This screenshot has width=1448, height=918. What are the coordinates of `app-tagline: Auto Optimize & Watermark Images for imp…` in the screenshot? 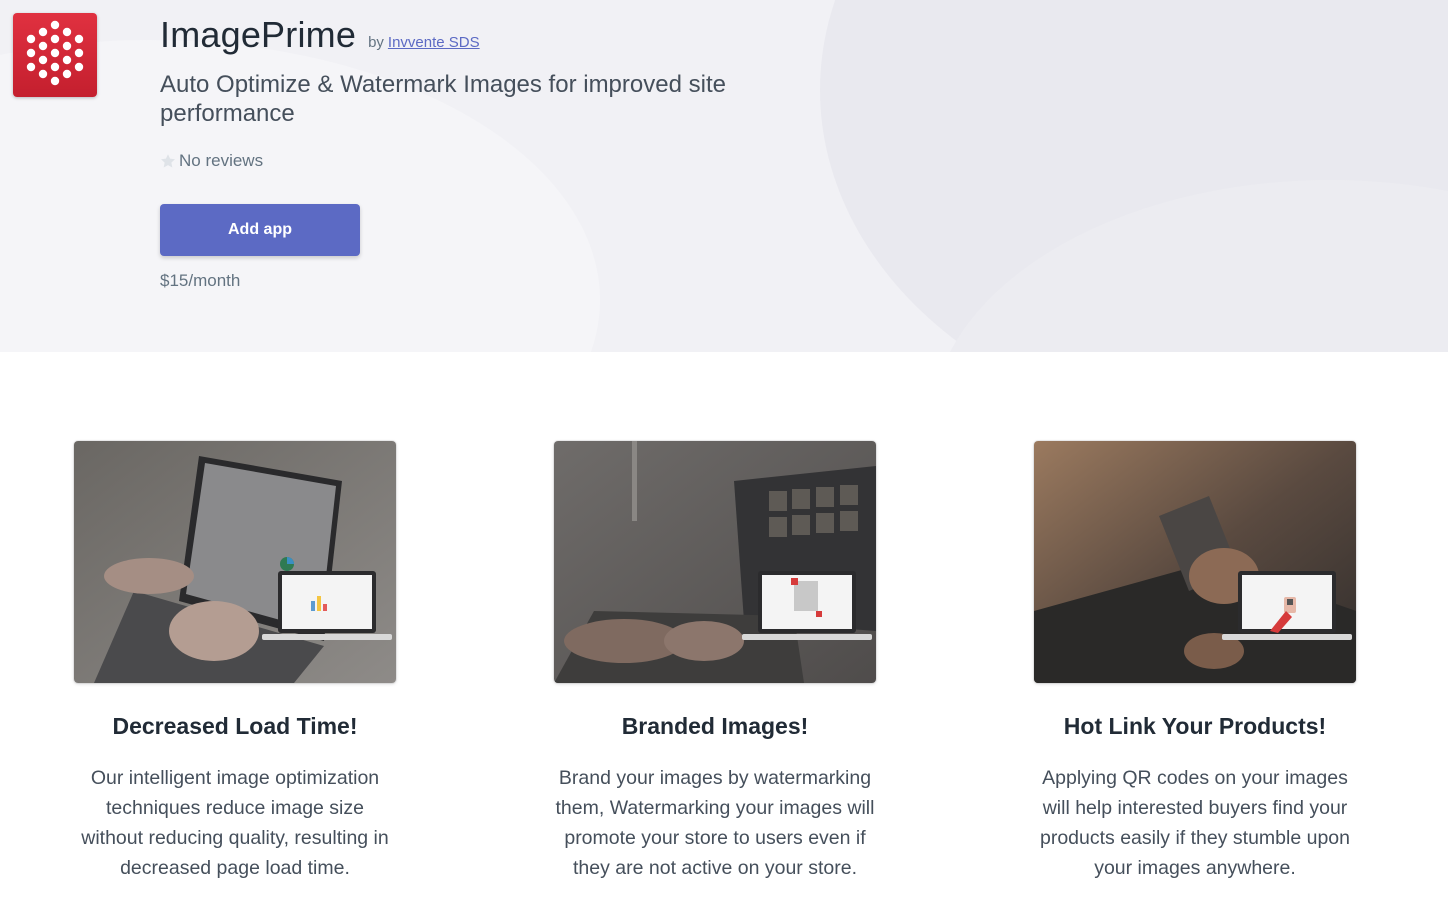 It's located at (443, 99).